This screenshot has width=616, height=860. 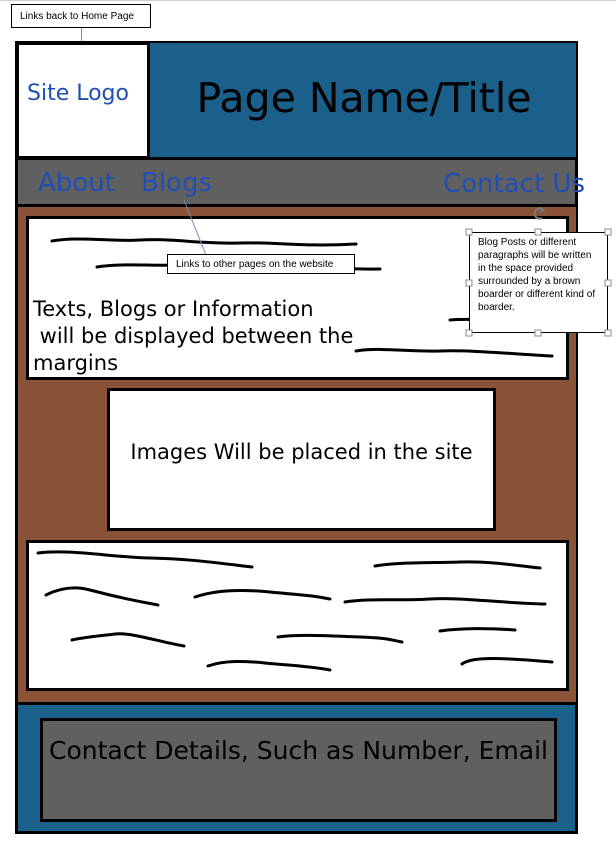 I want to click on selection-handles, so click(x=538, y=271).